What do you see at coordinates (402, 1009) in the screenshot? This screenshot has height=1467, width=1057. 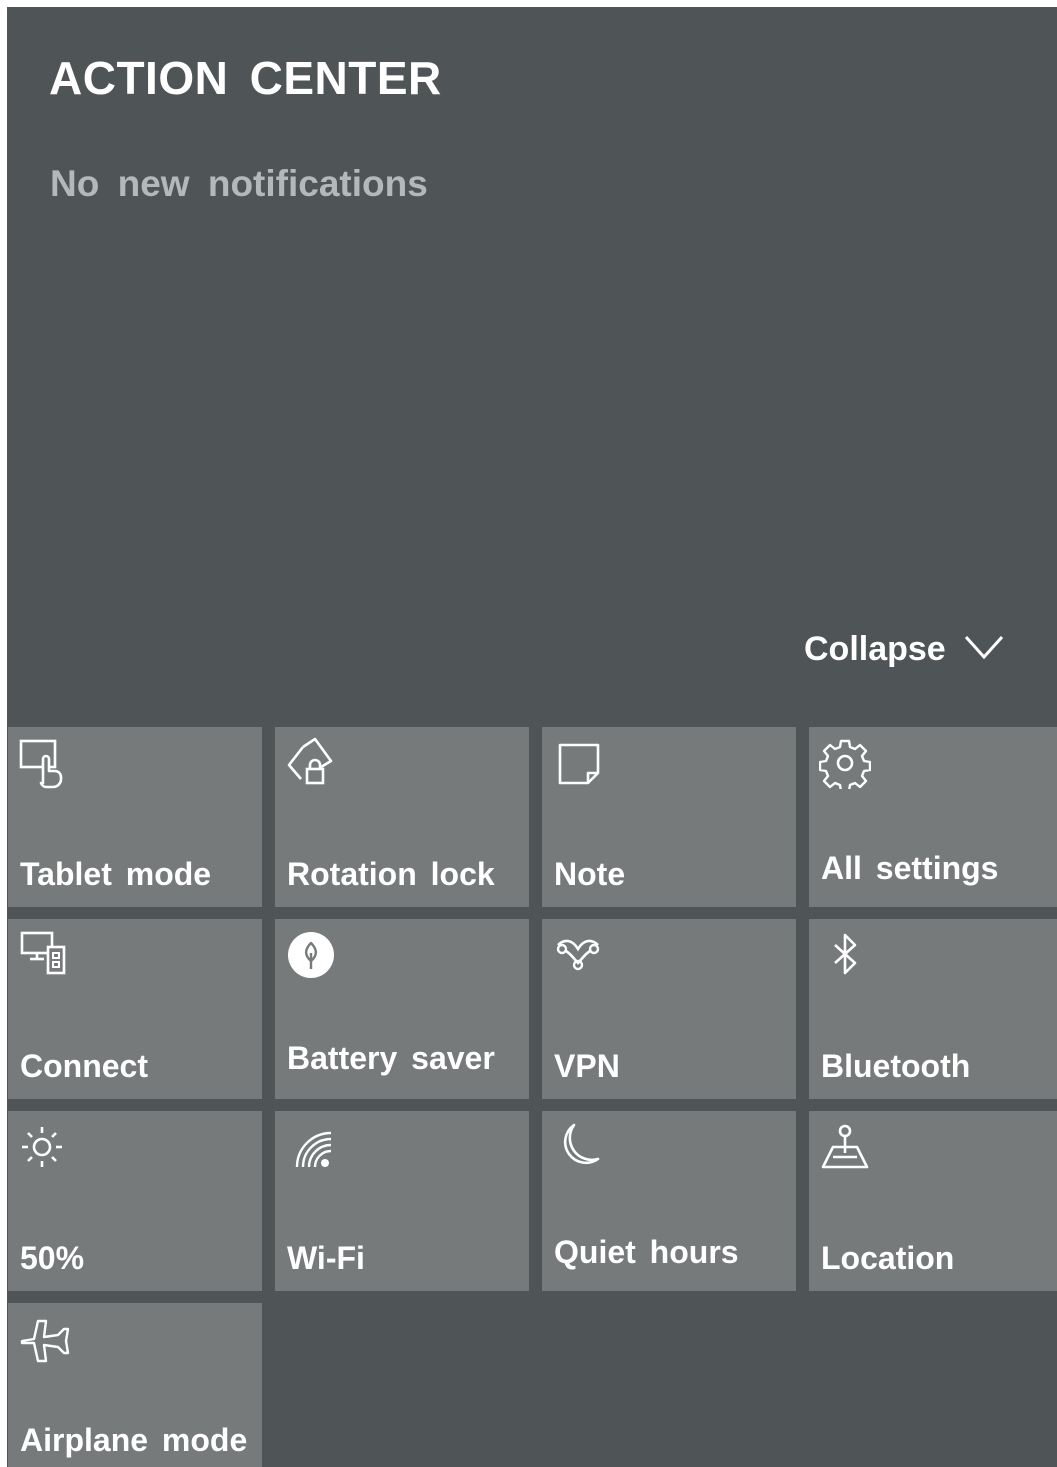 I see `tile-battery-saver: Battery saver` at bounding box center [402, 1009].